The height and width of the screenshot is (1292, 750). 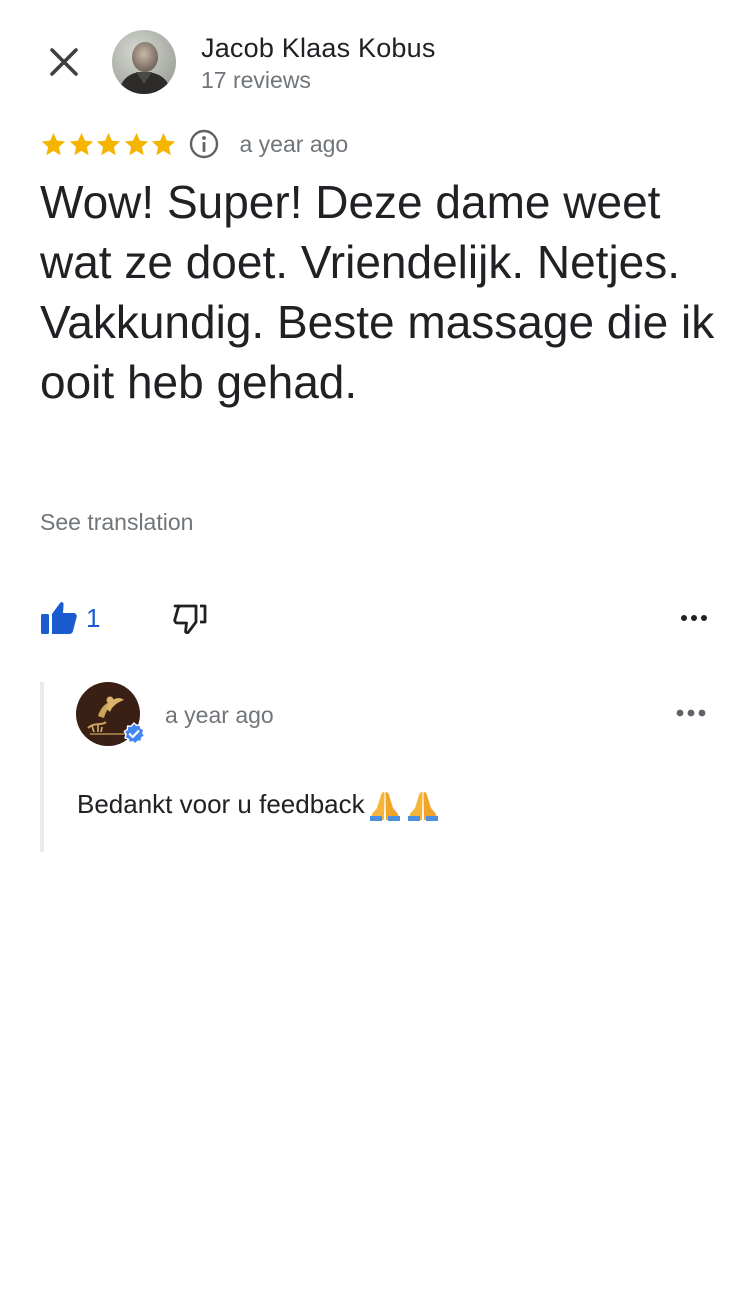 I want to click on thumbs-up-icon, so click(x=59, y=618).